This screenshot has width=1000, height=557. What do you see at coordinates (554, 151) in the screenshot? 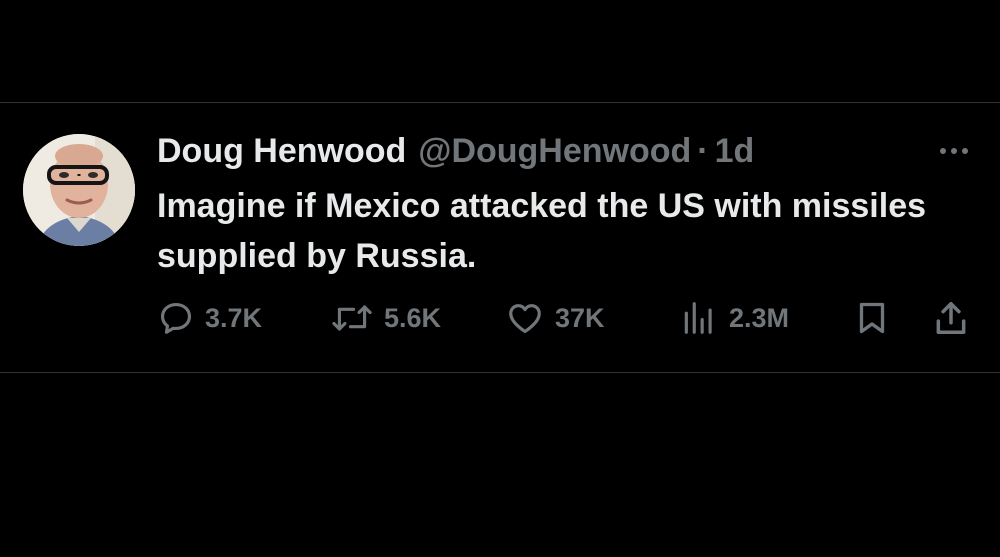
I see `author-handle: @DougHenwood` at bounding box center [554, 151].